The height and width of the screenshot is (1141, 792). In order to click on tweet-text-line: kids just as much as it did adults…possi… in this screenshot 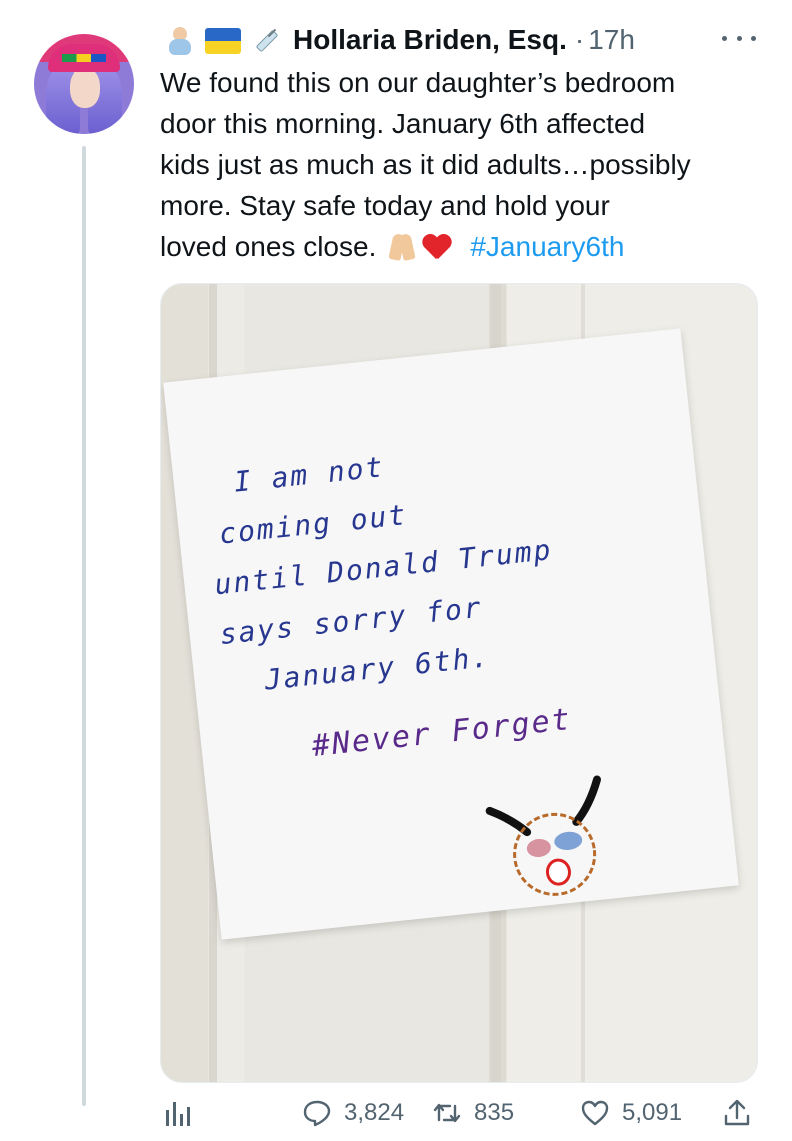, I will do `click(425, 164)`.